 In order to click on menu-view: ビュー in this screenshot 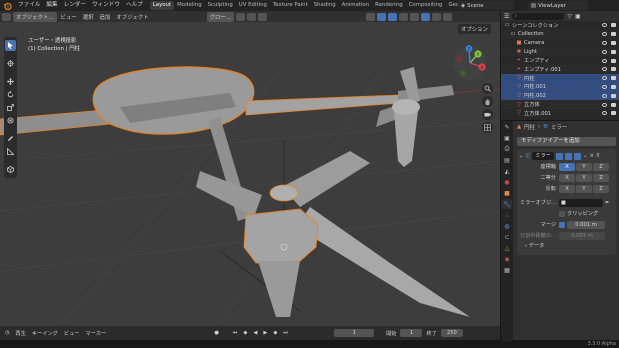, I will do `click(69, 17)`.